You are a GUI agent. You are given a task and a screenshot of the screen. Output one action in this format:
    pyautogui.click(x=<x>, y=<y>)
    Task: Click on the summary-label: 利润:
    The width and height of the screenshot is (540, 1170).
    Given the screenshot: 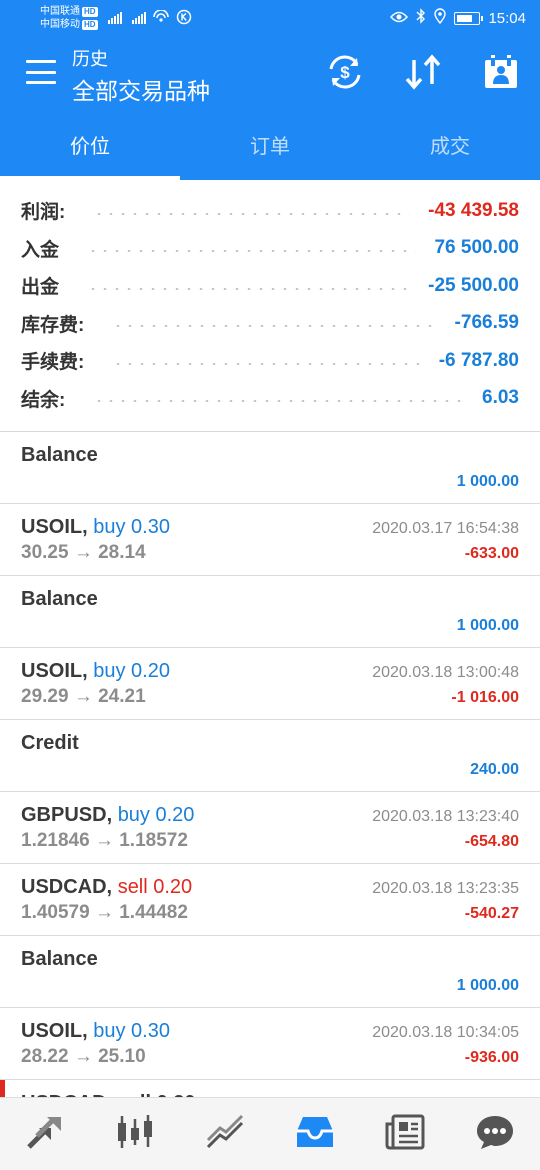 What is the action you would take?
    pyautogui.click(x=43, y=213)
    